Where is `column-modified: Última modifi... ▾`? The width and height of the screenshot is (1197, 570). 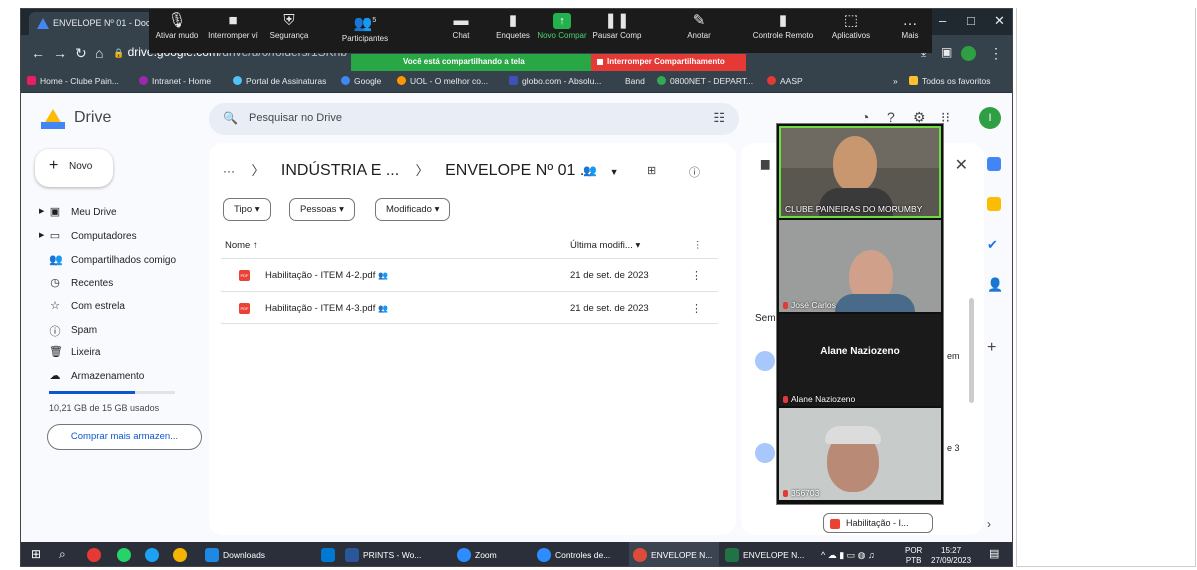 column-modified: Última modifi... ▾ is located at coordinates (605, 245).